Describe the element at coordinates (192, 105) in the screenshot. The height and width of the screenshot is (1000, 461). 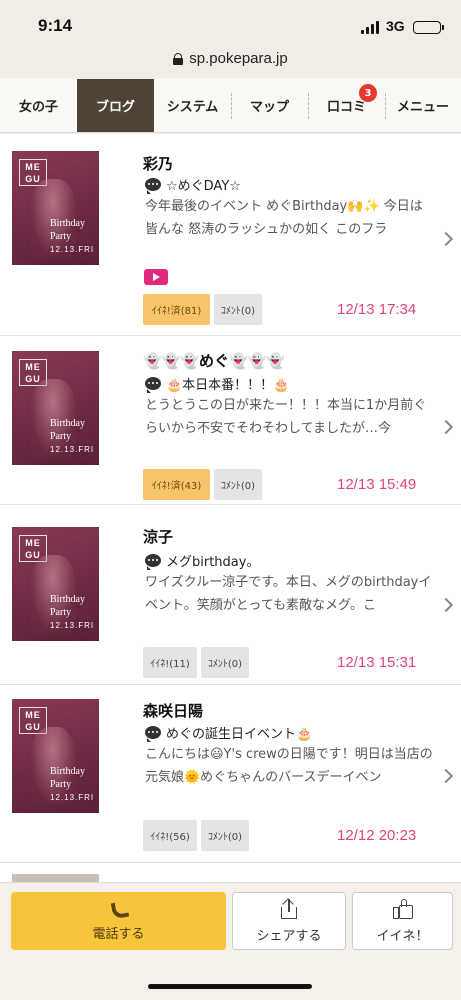
I see `tab-system: システム` at that location.